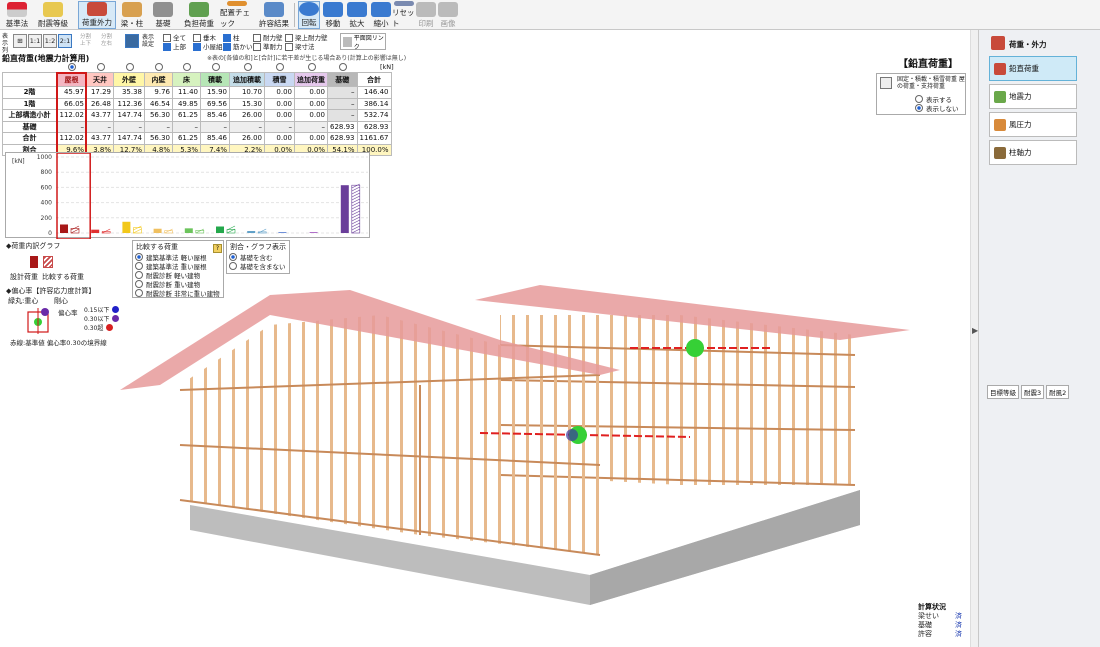 The image size is (1100, 647). I want to click on cb-upper: 上部, so click(174, 46).